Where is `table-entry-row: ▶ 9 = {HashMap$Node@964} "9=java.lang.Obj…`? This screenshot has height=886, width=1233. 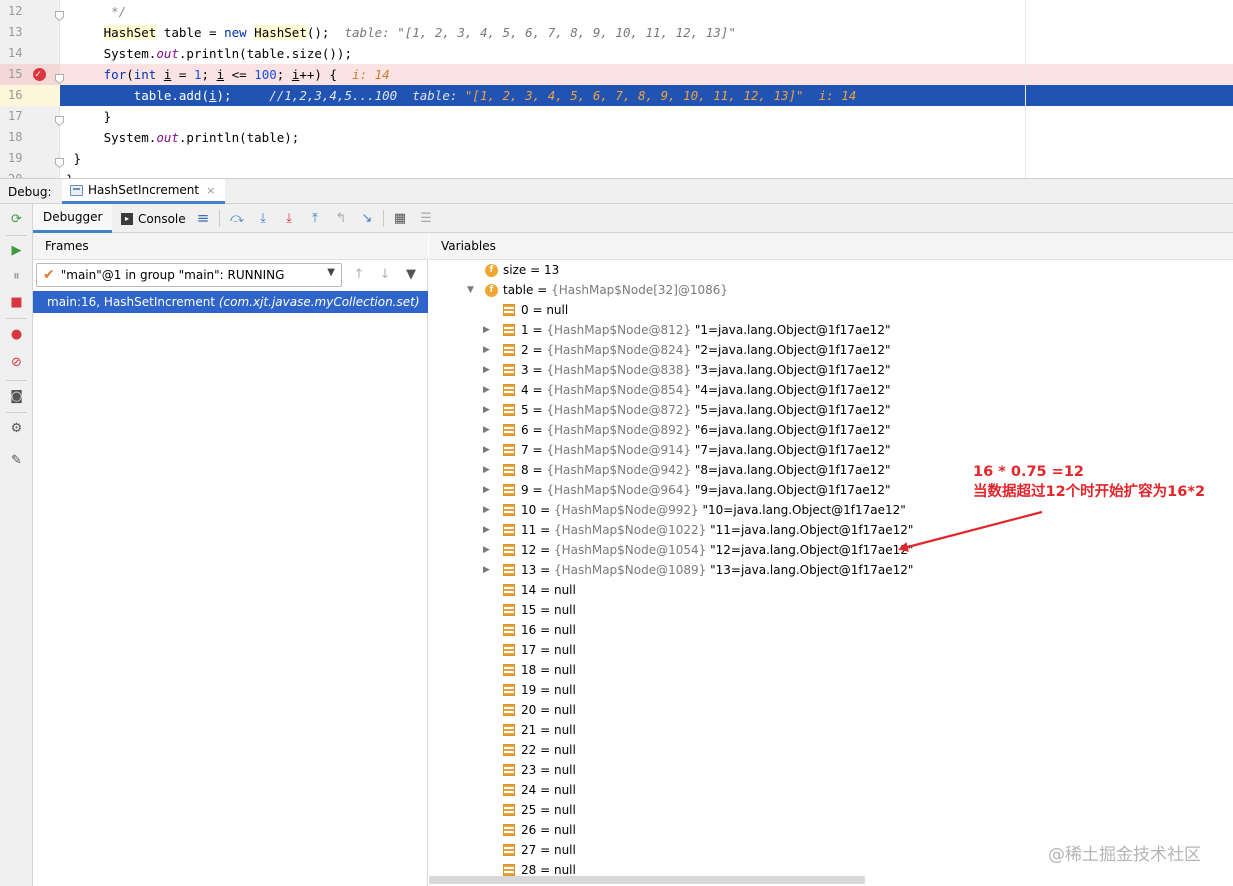
table-entry-row: ▶ 9 = {HashMap$Node@964} "9=java.lang.Obj… is located at coordinates (686, 490).